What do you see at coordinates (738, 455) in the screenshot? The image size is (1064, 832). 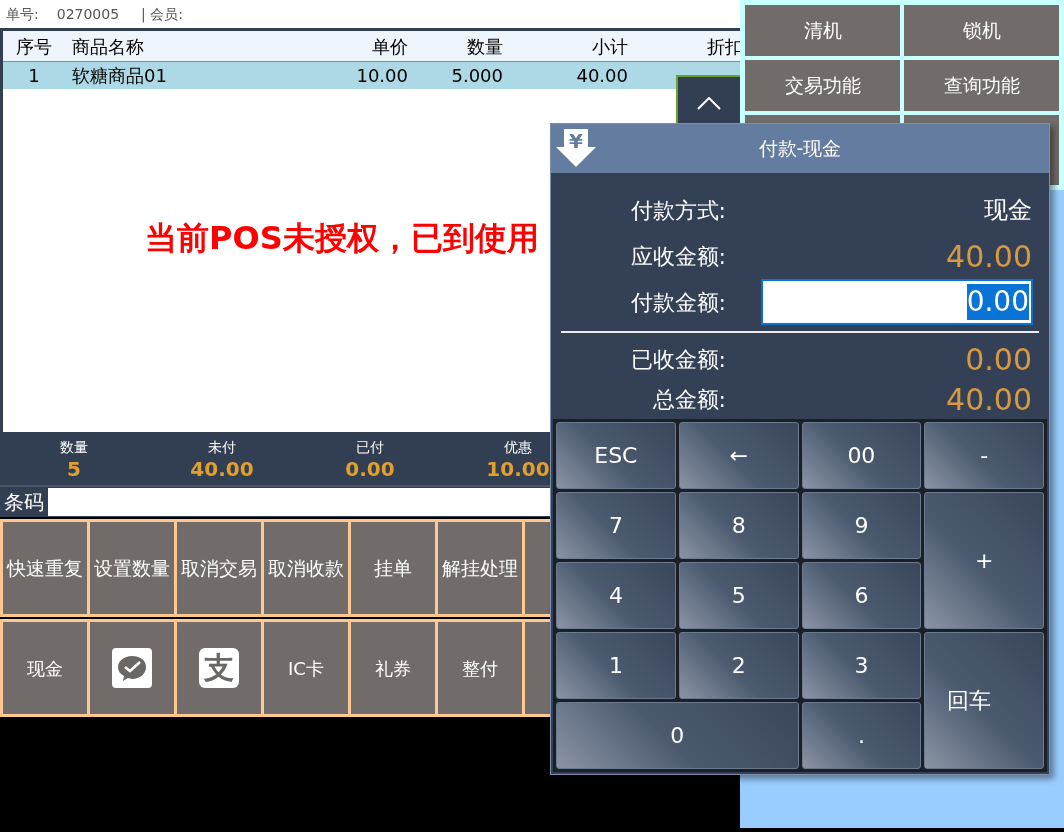 I see `keypad-key: ←` at bounding box center [738, 455].